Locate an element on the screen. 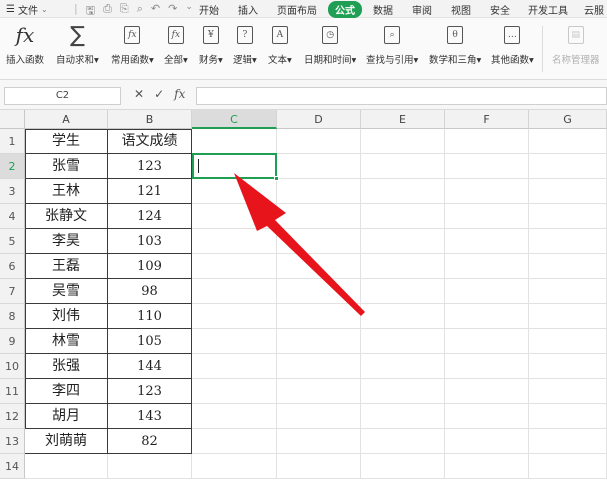 The width and height of the screenshot is (607, 480). row-header-14: 14 is located at coordinates (12, 466).